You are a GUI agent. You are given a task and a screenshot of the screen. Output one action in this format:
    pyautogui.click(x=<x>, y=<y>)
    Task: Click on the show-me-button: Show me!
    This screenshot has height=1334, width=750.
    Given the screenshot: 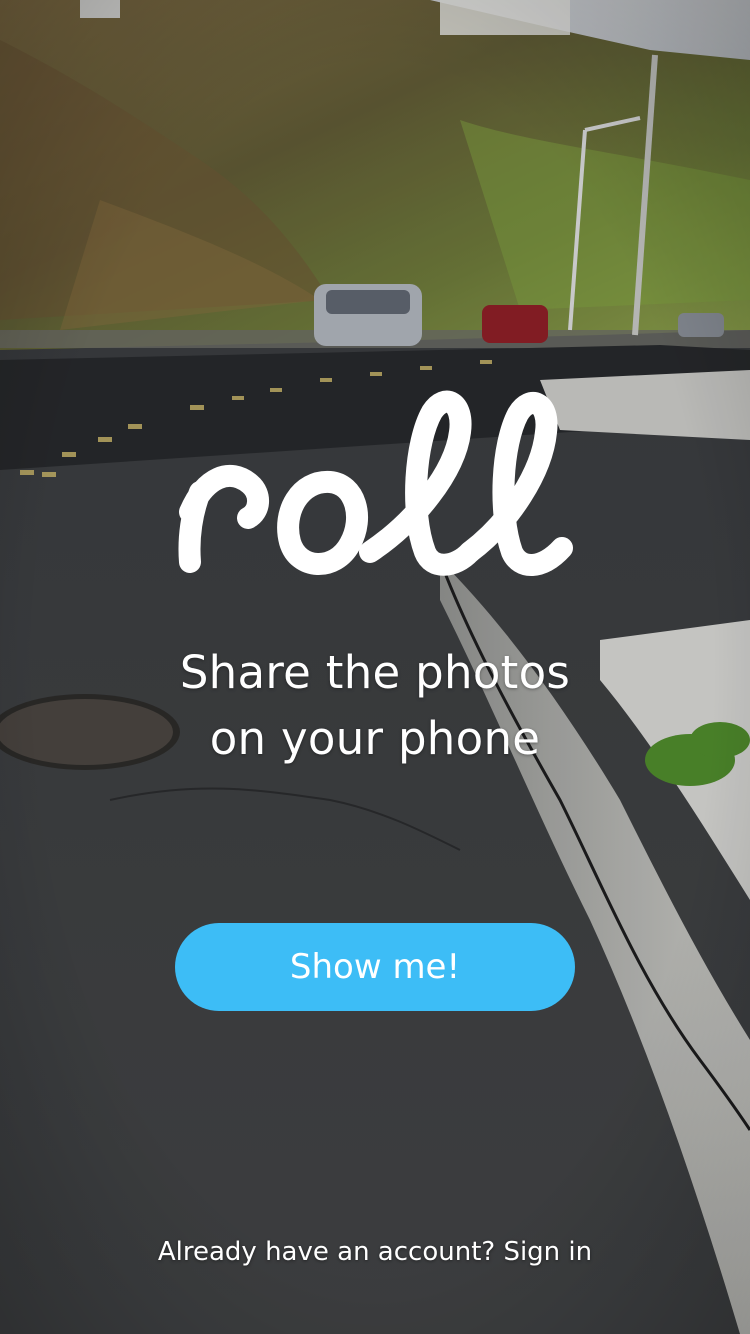 What is the action you would take?
    pyautogui.click(x=375, y=967)
    